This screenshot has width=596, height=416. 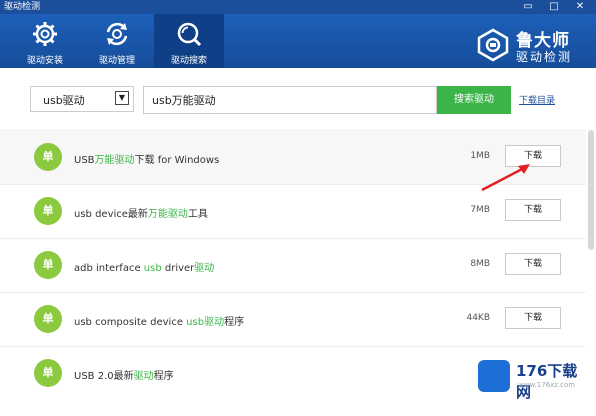 I want to click on refresh-gear-icon, so click(x=117, y=34).